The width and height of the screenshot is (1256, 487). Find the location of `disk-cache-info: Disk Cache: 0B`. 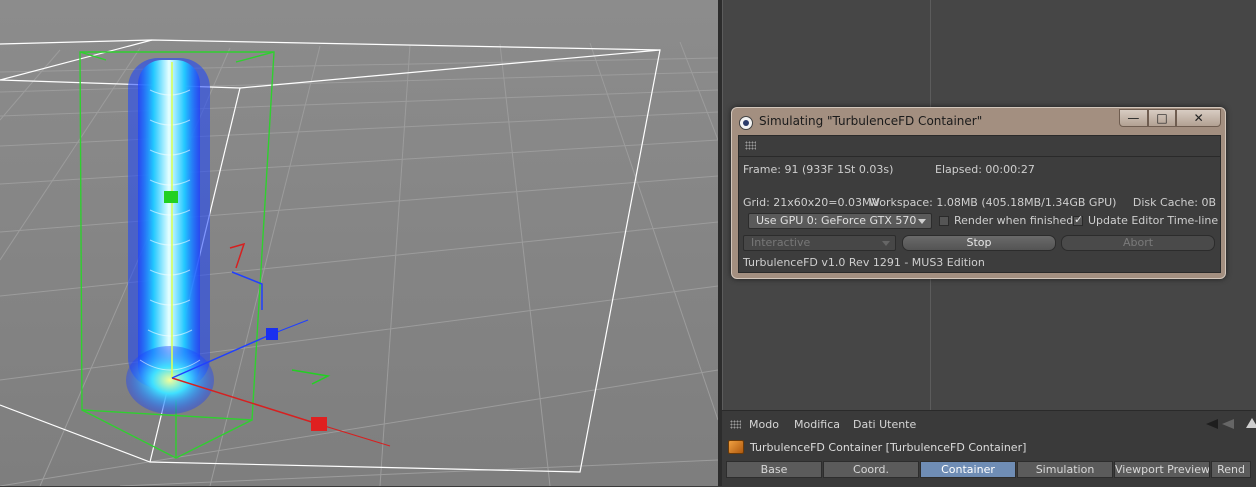

disk-cache-info: Disk Cache: 0B is located at coordinates (1174, 202).